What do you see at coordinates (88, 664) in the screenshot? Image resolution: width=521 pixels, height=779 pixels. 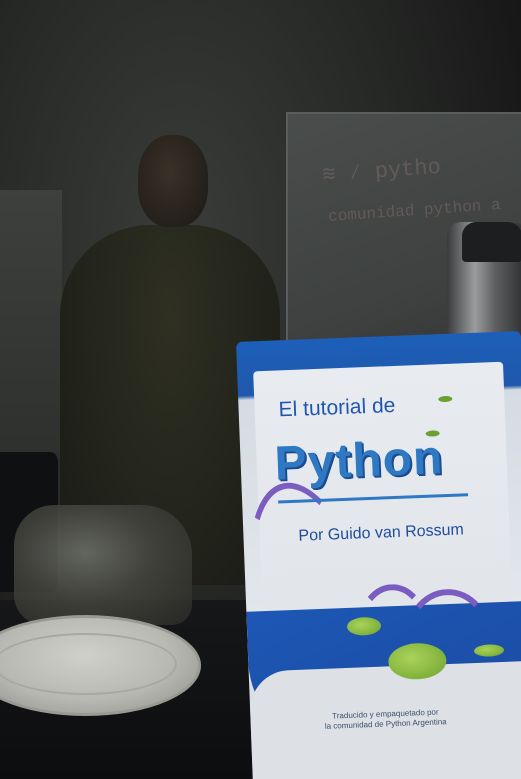 I see `plate-rim` at bounding box center [88, 664].